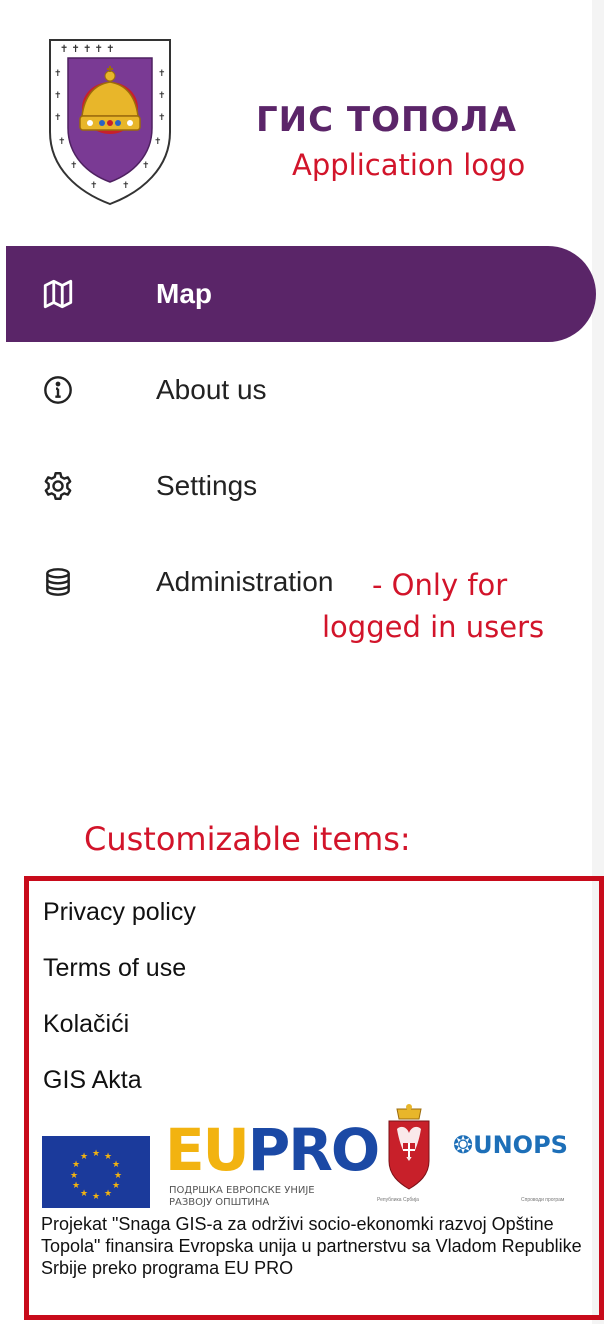 Image resolution: width=604 pixels, height=1324 pixels. I want to click on serbia-caption: Република Србија, so click(398, 1200).